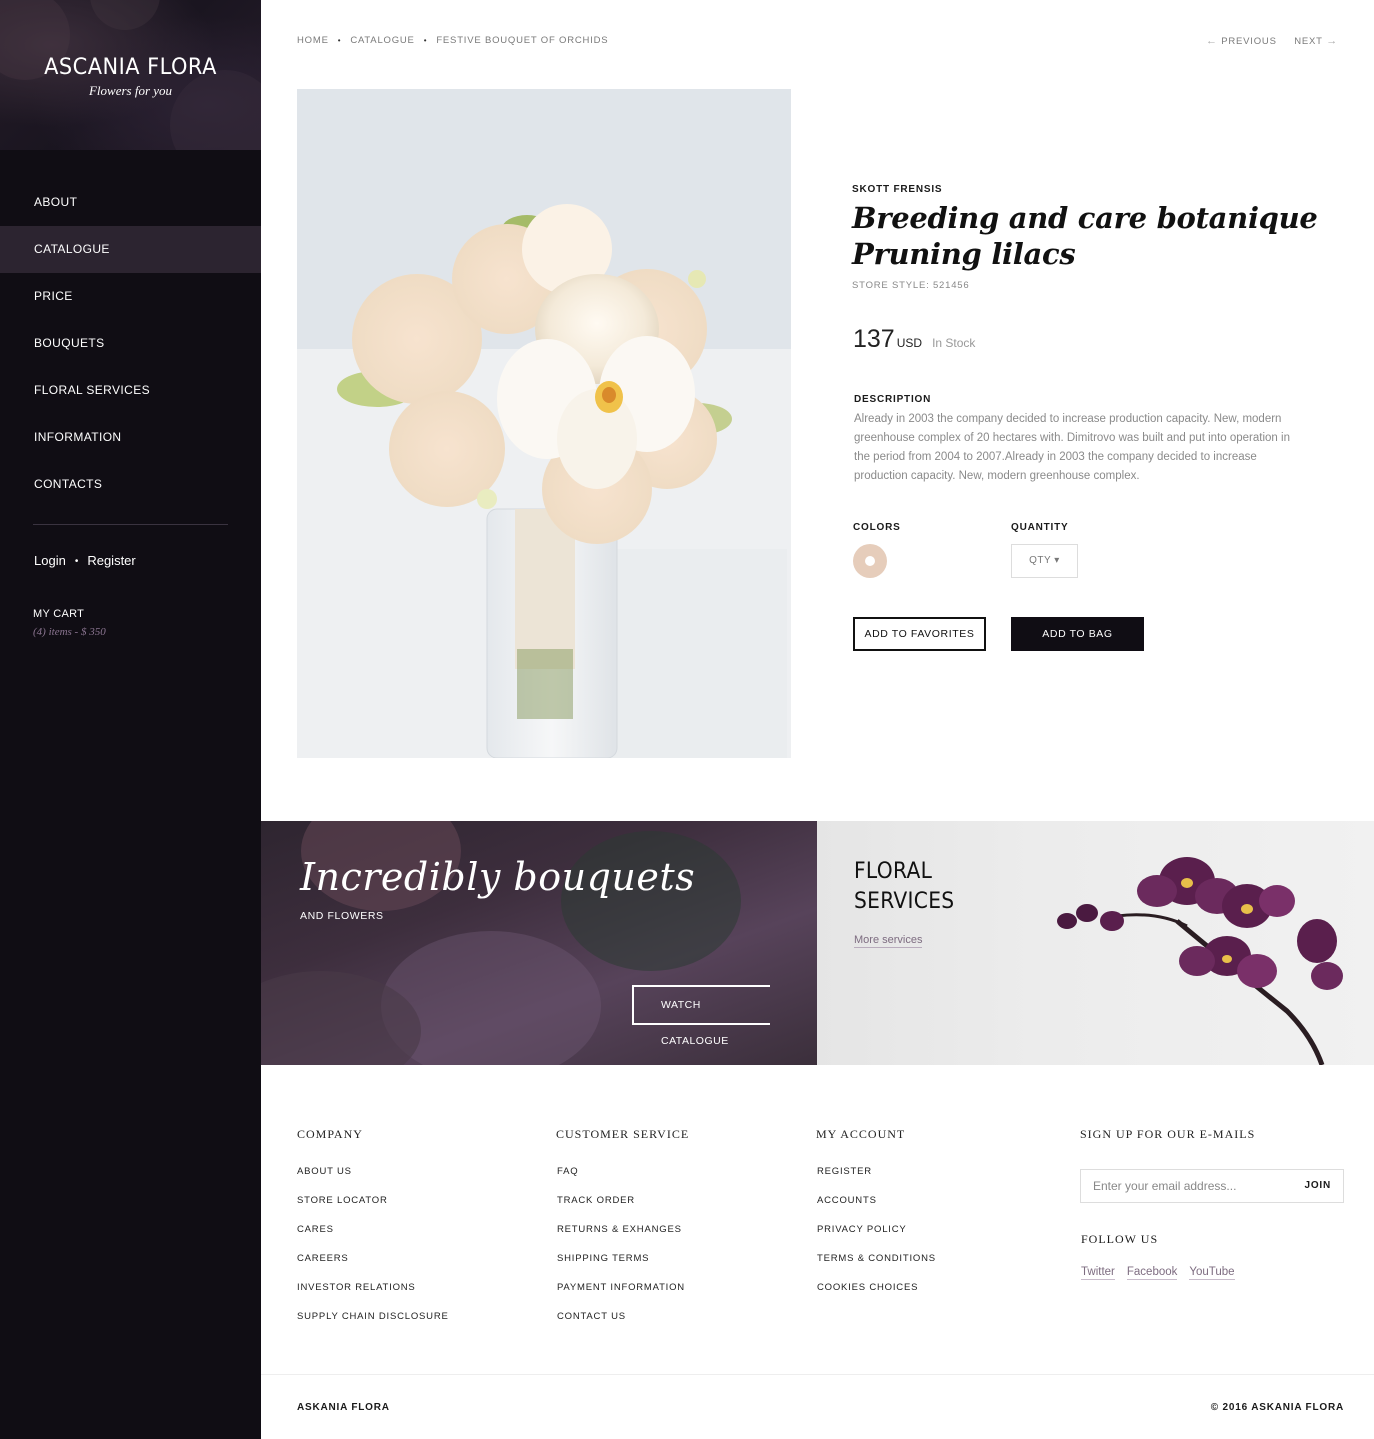 This screenshot has height=1439, width=1374. Describe the element at coordinates (904, 887) in the screenshot. I see `floral-services-title: FLORAL SERVICES` at that location.